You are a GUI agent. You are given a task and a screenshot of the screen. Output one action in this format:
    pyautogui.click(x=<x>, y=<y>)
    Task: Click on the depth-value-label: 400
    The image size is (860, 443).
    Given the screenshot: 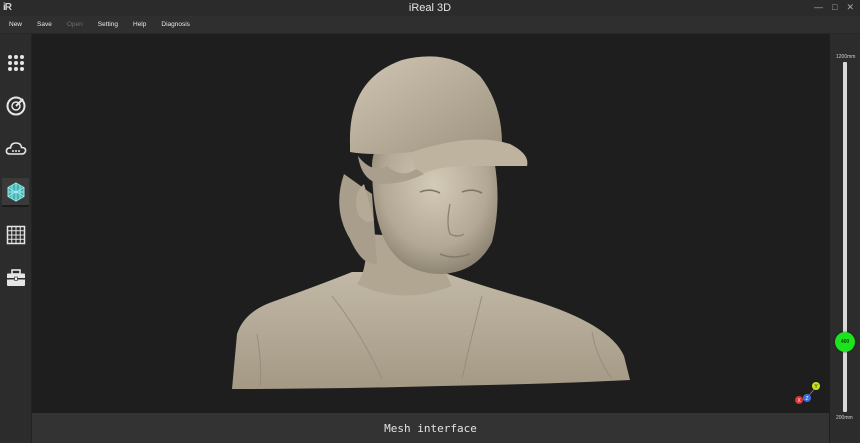 What is the action you would take?
    pyautogui.click(x=845, y=342)
    